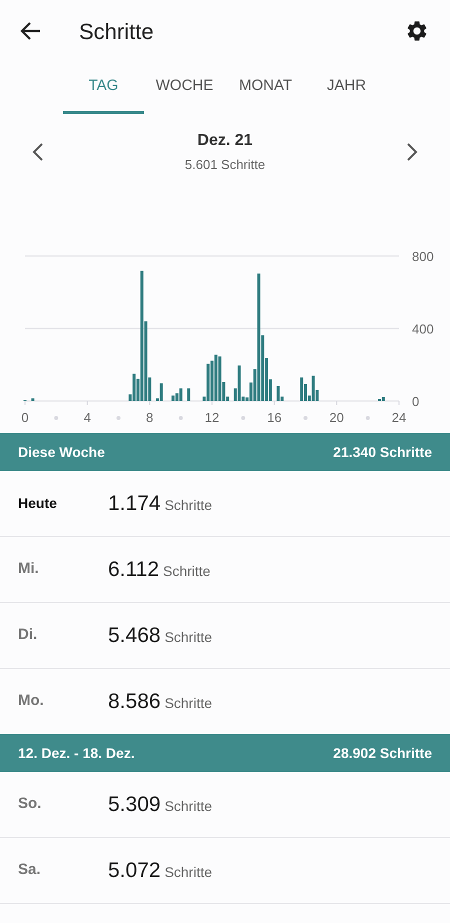 Image resolution: width=450 pixels, height=923 pixels. What do you see at coordinates (265, 88) in the screenshot?
I see `tab: MONAT` at bounding box center [265, 88].